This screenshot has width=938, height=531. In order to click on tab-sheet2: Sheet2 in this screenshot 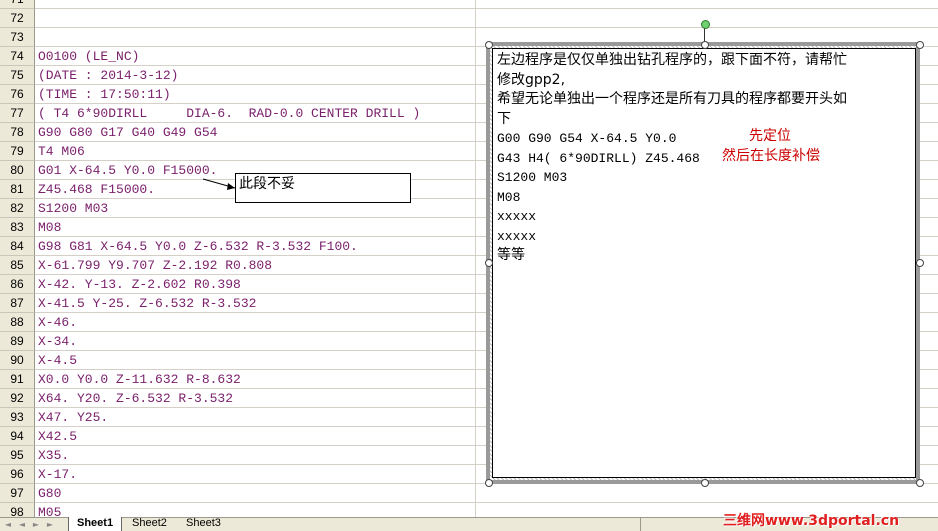, I will do `click(149, 524)`.